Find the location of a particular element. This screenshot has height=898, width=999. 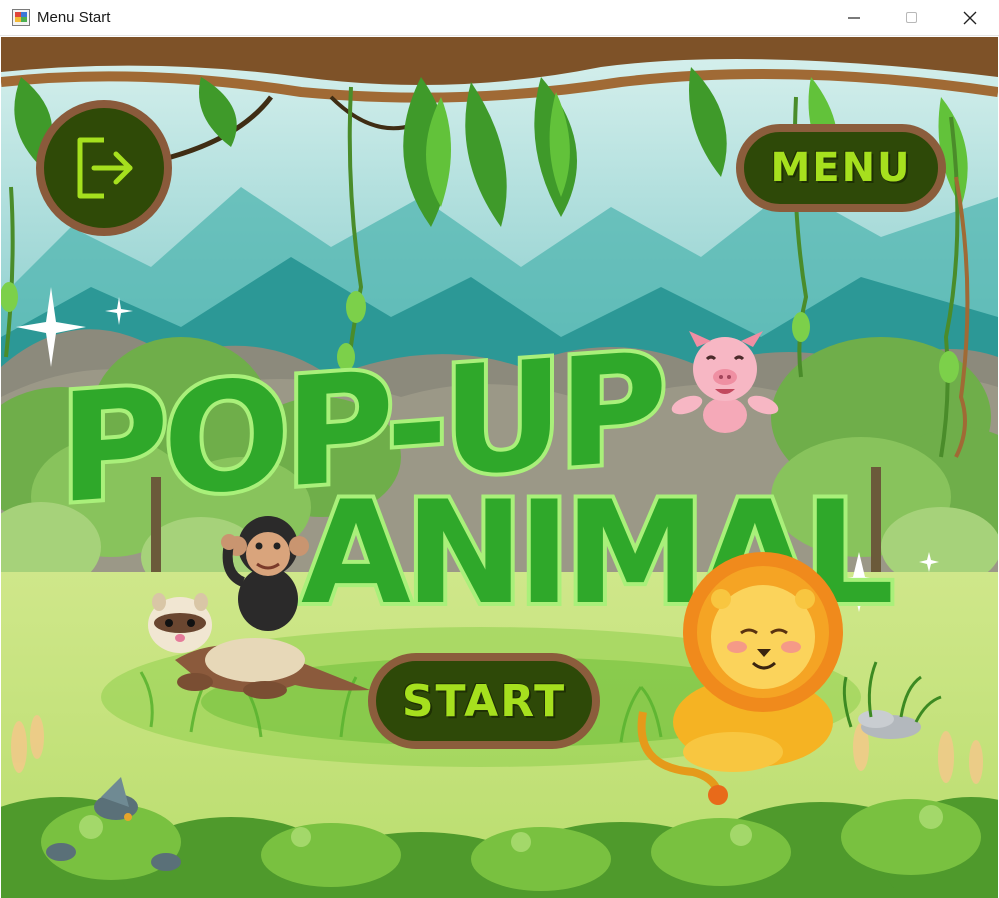

app-icon is located at coordinates (21, 17).